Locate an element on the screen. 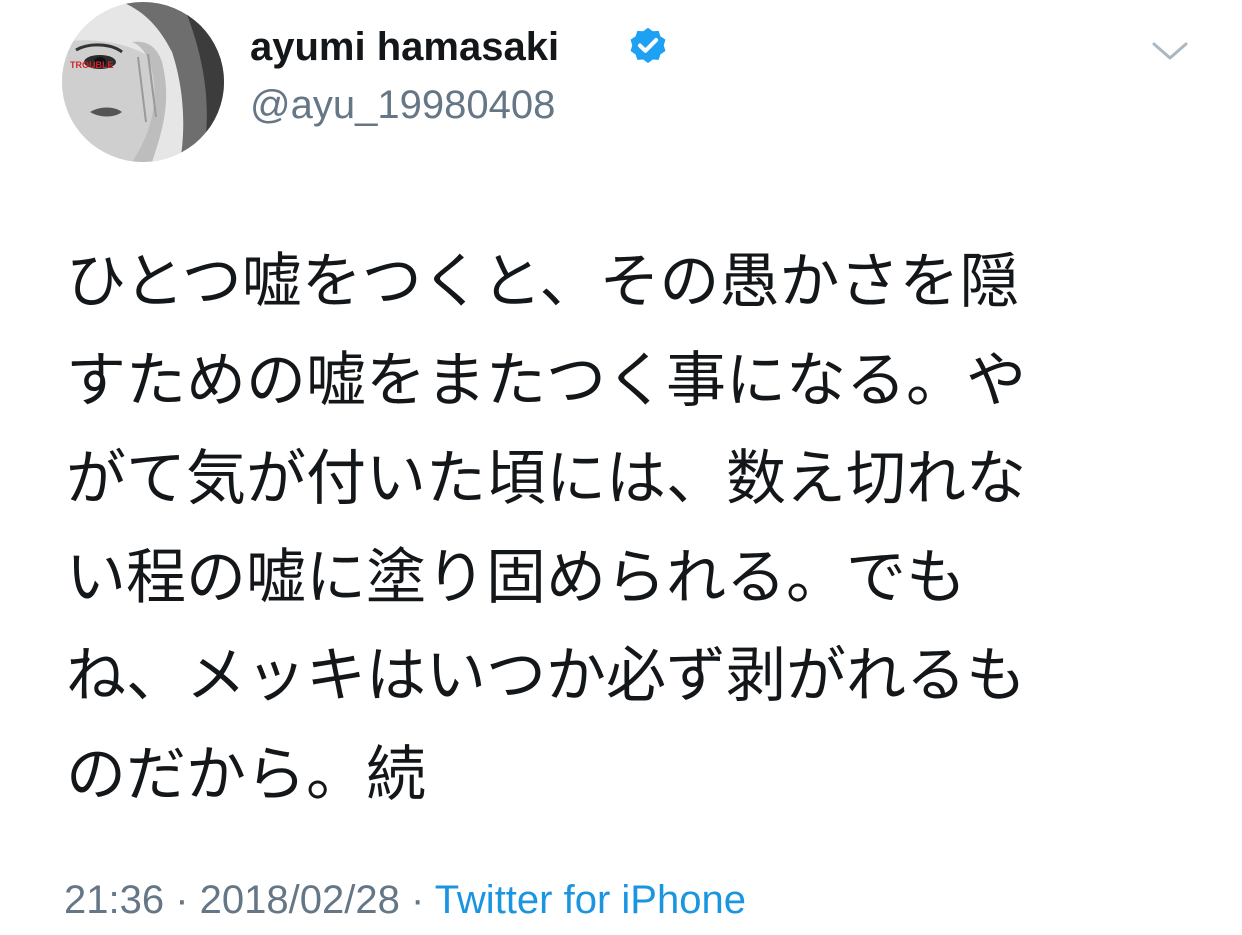 This screenshot has width=1242, height=935. tweet-text-line: がて気が付いた頃には、数え切れな is located at coordinates (546, 479).